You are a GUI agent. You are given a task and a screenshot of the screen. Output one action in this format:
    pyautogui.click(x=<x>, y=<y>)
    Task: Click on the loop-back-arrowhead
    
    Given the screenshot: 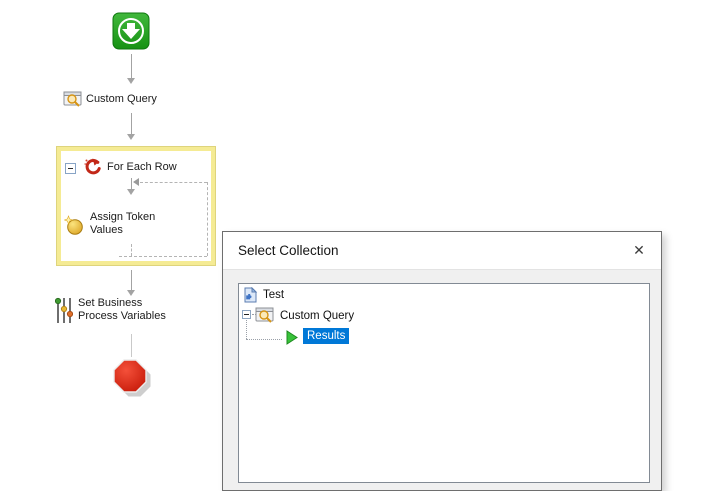 What is the action you would take?
    pyautogui.click(x=136, y=182)
    